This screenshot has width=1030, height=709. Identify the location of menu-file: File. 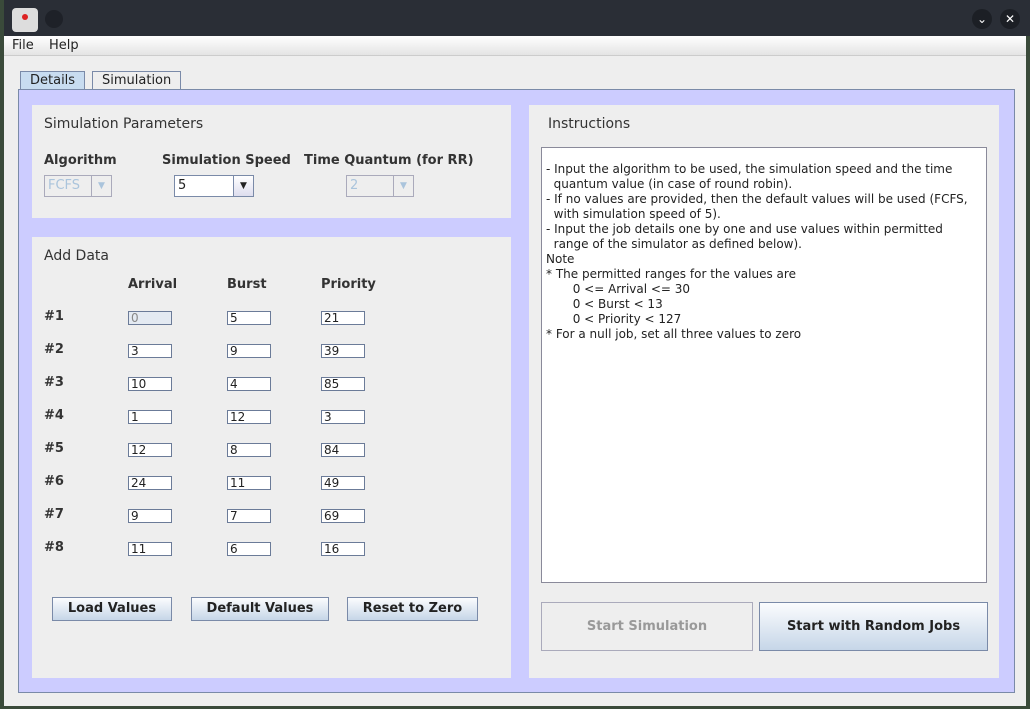
(23, 45).